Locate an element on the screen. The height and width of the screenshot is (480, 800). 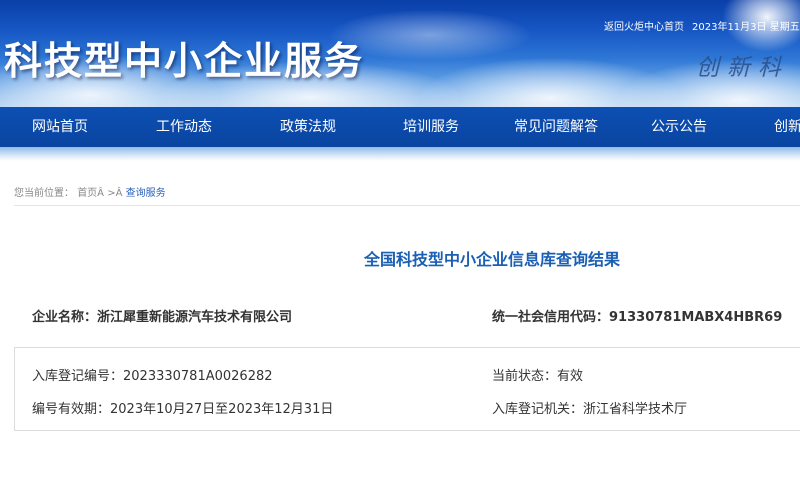
authority-row: 入库登记机关：浙江省科学技术厅 is located at coordinates (589, 407).